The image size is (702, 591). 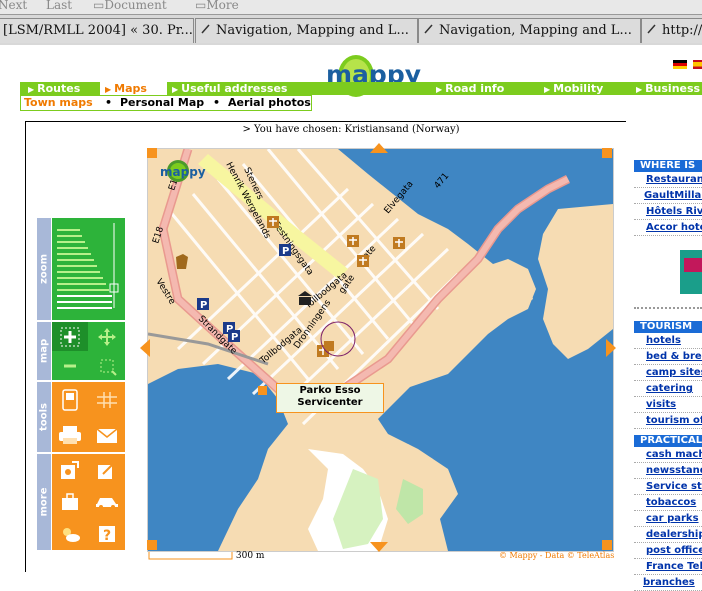 I want to click on map-group: map, so click(x=81, y=351).